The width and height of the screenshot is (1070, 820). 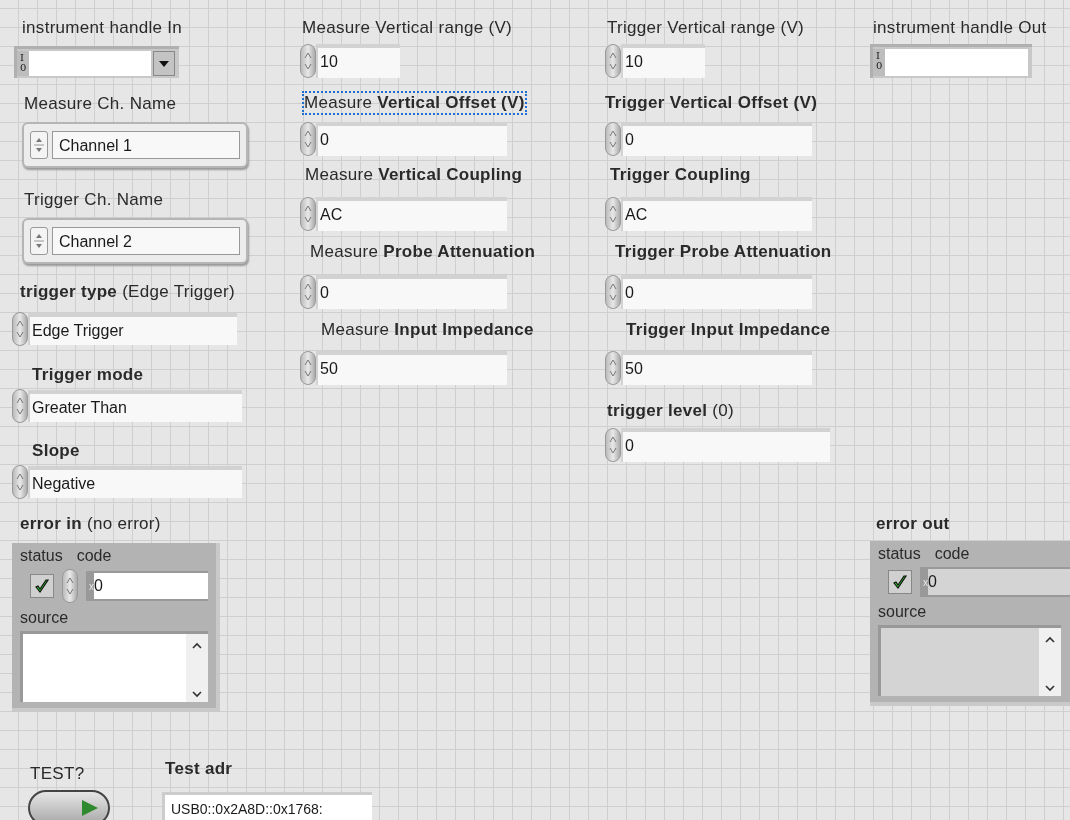 I want to click on value-field: Edge Trigger, so click(x=132, y=329).